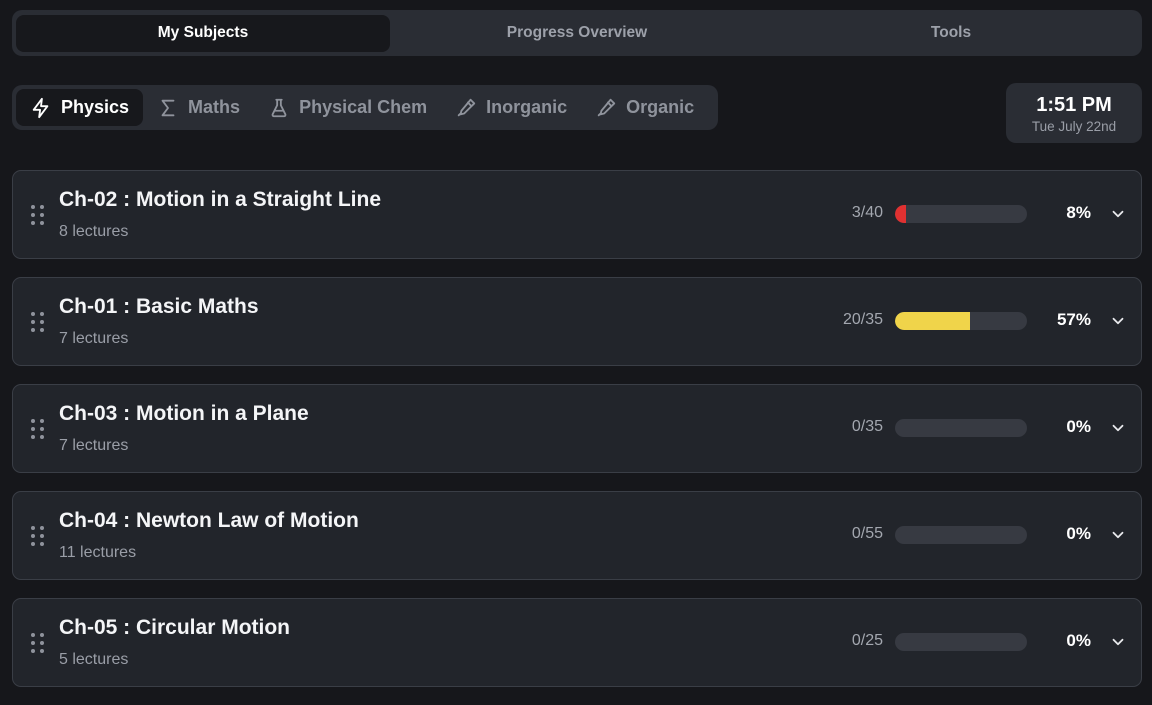 The width and height of the screenshot is (1152, 705). What do you see at coordinates (1074, 126) in the screenshot?
I see `clock-date: Tue July 22nd` at bounding box center [1074, 126].